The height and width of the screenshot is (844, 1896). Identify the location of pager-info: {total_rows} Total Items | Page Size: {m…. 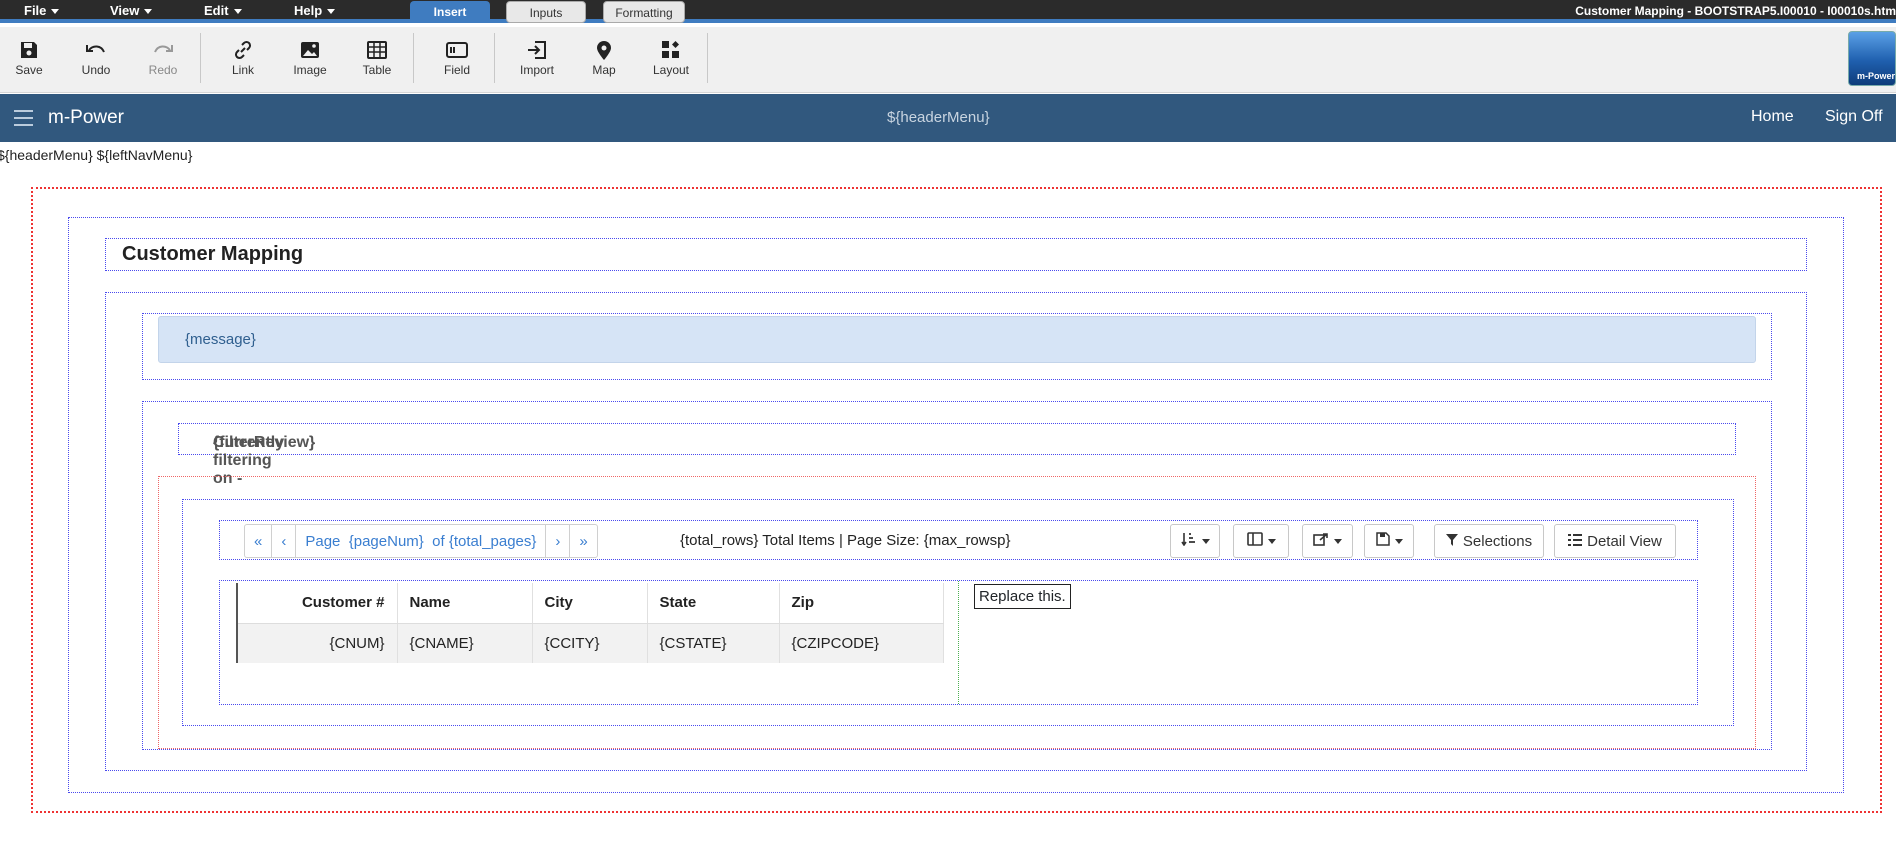
(845, 540).